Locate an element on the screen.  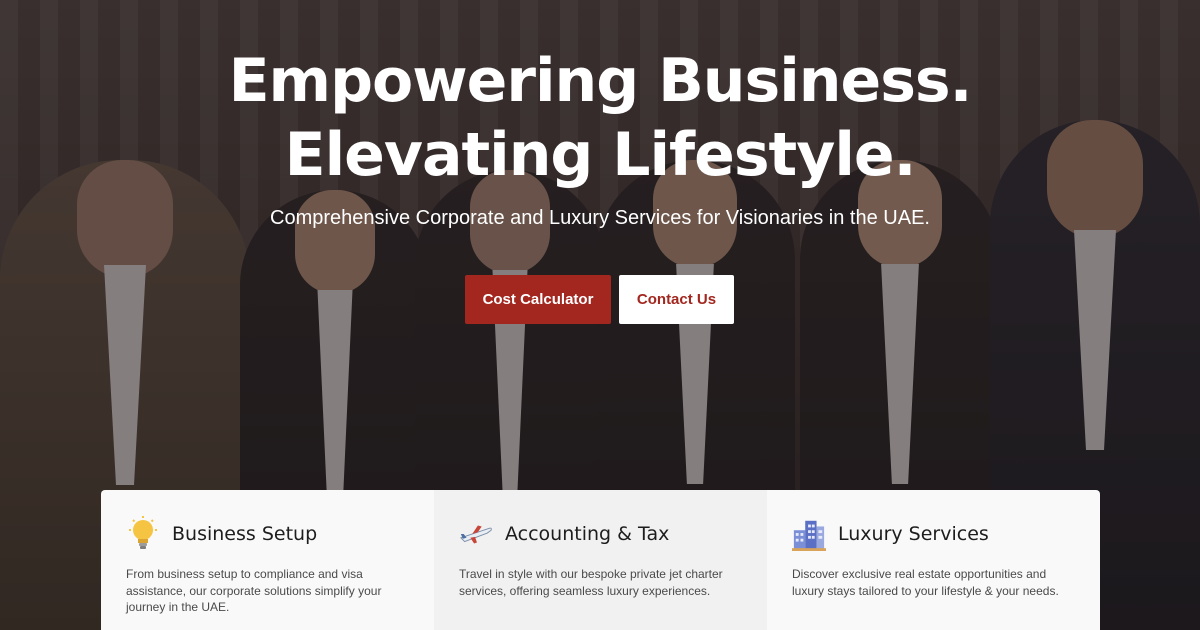
headline-line-2: Elevating Lifestyle. is located at coordinates (600, 155).